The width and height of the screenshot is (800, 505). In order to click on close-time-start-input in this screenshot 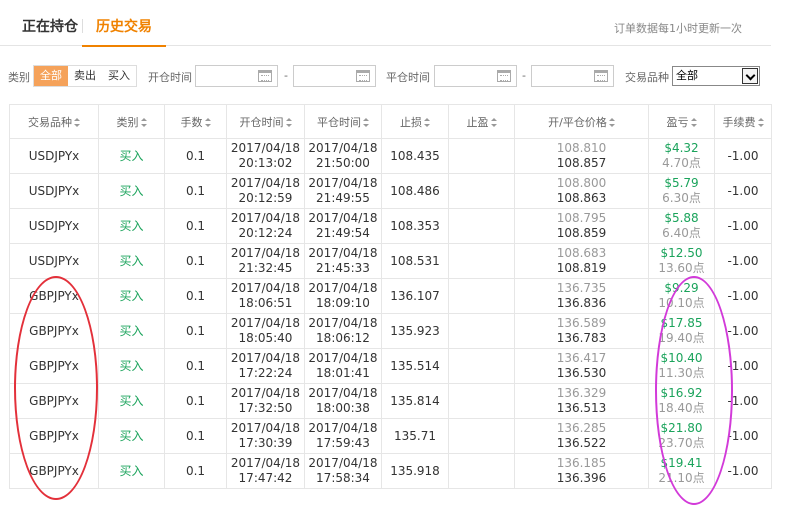, I will do `click(475, 76)`.